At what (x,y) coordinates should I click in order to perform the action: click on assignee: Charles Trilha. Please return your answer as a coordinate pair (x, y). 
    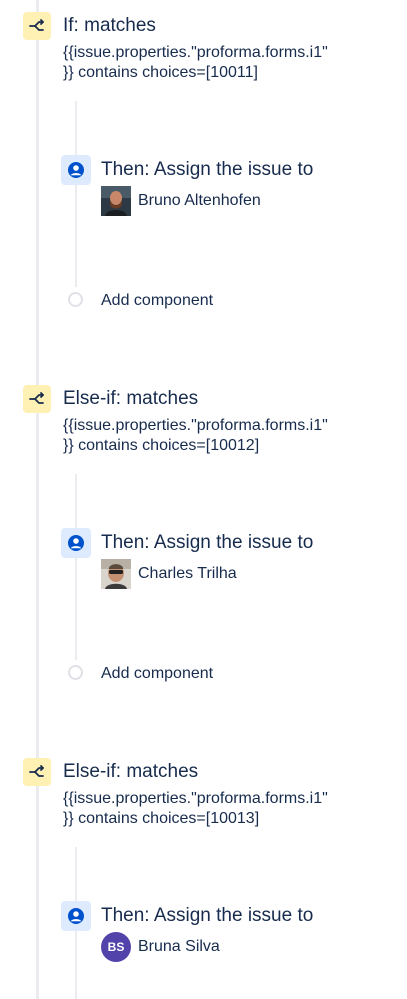
    Looking at the image, I should click on (169, 574).